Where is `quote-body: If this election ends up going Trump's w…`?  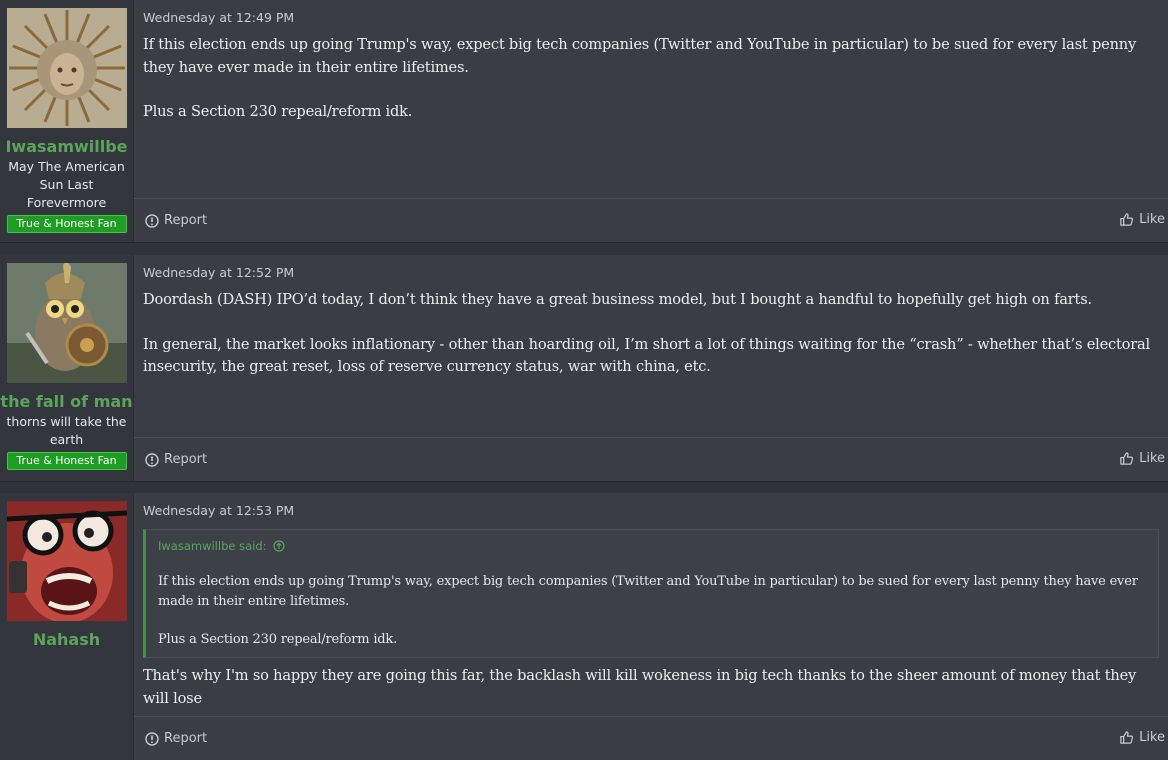 quote-body: If this election ends up going Trump's w… is located at coordinates (652, 611).